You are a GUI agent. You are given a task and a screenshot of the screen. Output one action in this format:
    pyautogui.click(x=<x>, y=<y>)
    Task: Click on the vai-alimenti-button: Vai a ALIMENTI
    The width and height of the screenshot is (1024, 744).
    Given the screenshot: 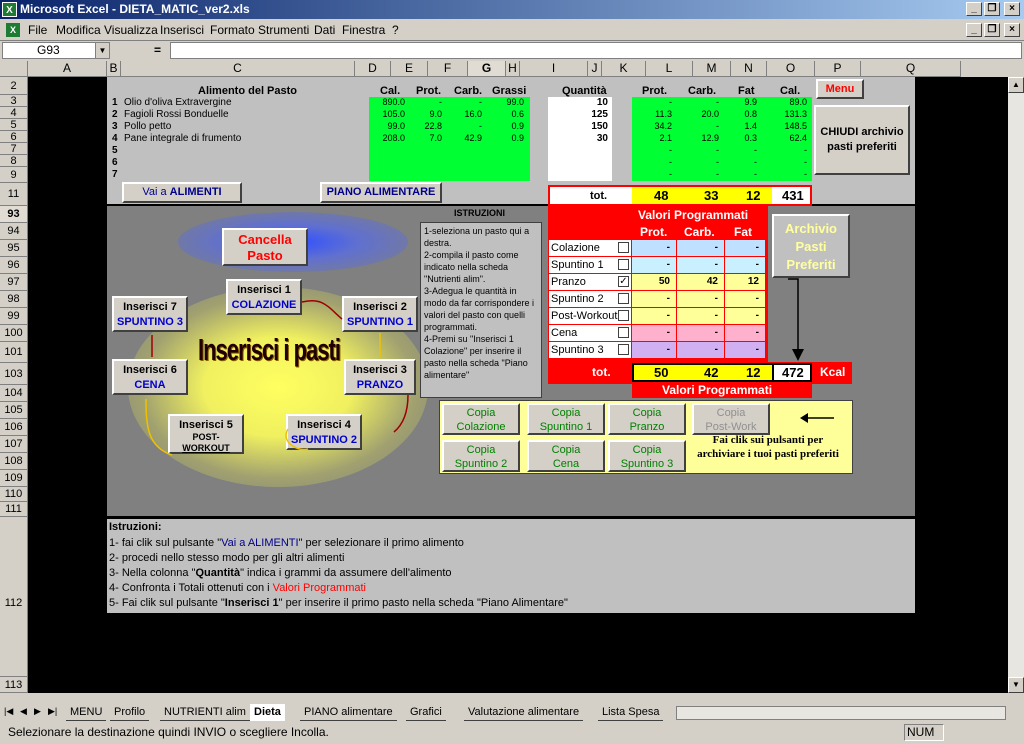 What is the action you would take?
    pyautogui.click(x=182, y=192)
    